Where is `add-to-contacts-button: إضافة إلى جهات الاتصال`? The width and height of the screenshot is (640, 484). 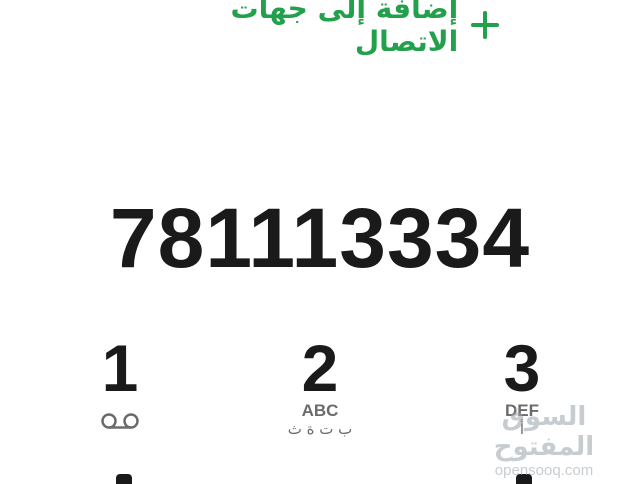 add-to-contacts-button: إضافة إلى جهات الاتصال is located at coordinates (320, 29).